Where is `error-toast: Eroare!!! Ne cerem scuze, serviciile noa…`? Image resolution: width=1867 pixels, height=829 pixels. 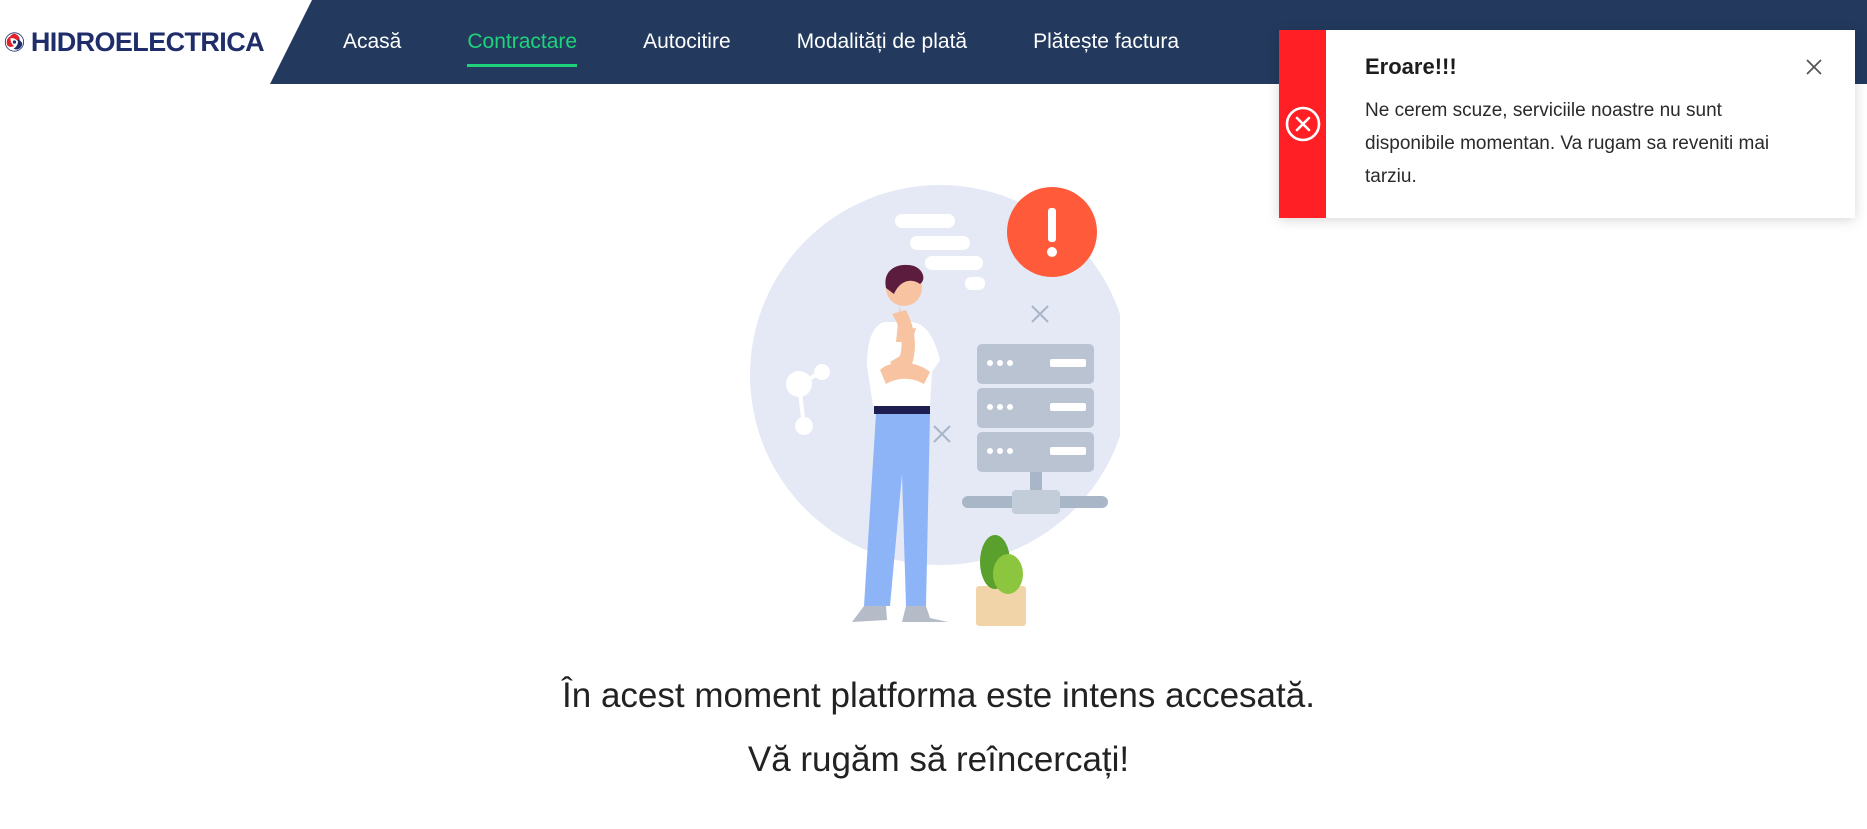 error-toast: Eroare!!! Ne cerem scuze, serviciile noa… is located at coordinates (1567, 124).